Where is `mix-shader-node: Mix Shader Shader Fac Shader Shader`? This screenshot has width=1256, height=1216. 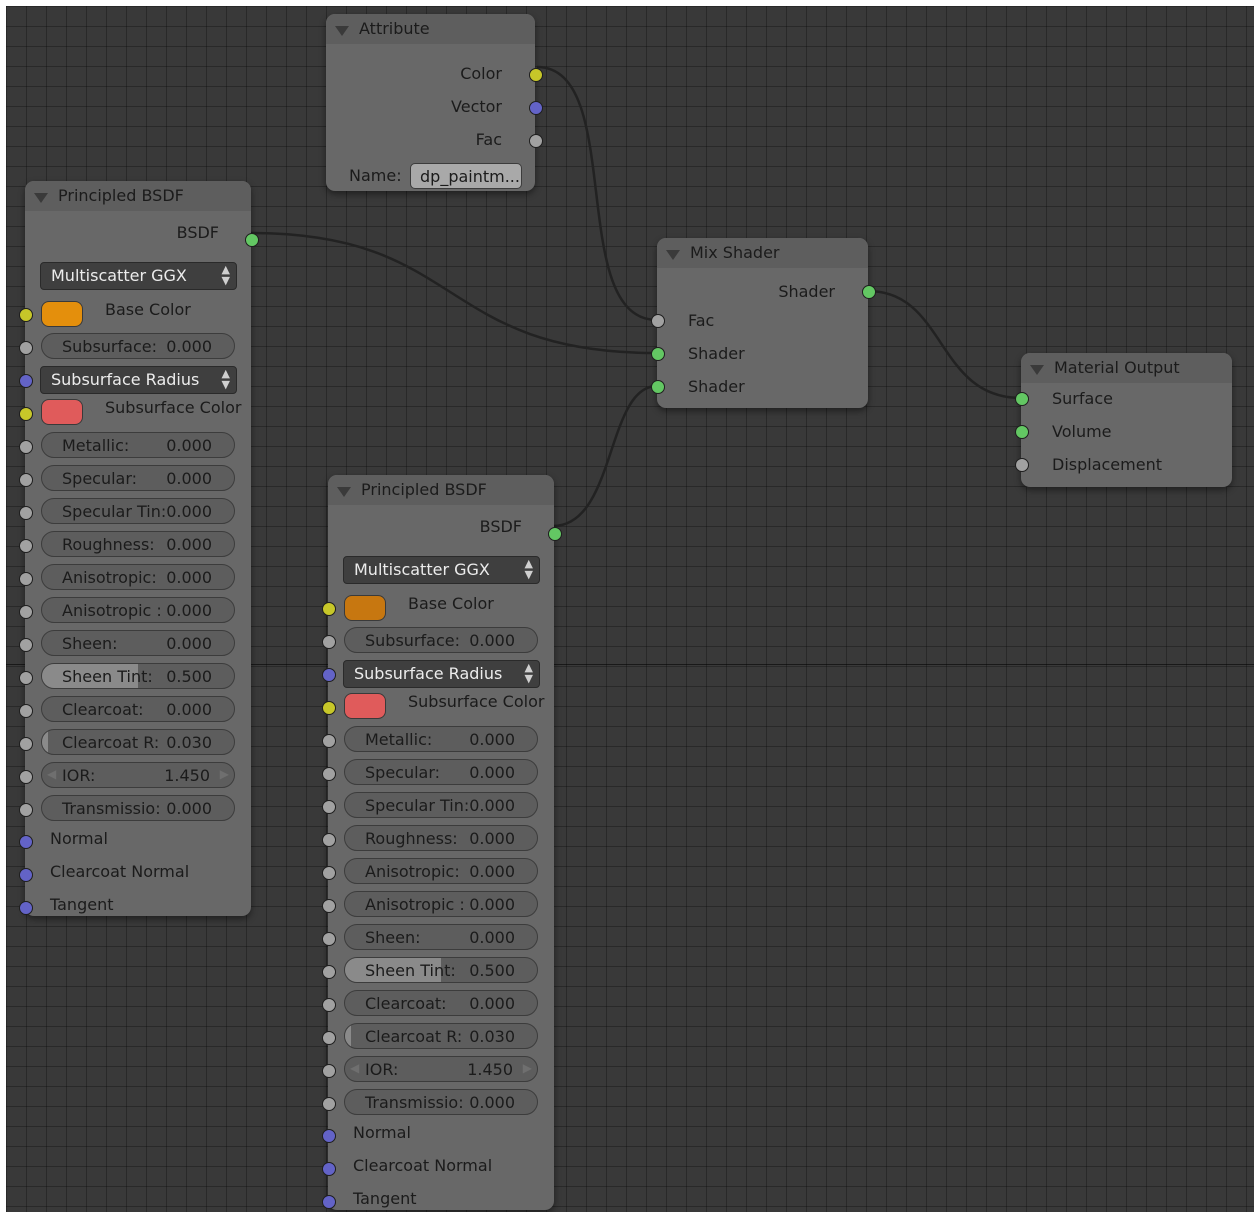 mix-shader-node: Mix Shader Shader Fac Shader Shader is located at coordinates (763, 323).